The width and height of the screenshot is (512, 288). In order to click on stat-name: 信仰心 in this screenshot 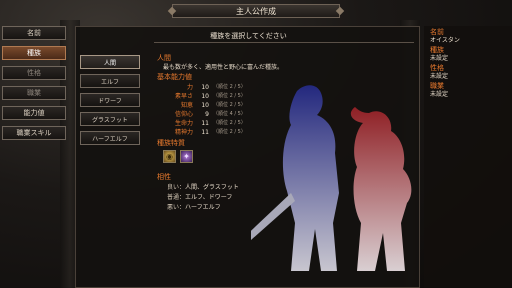, I will do `click(183, 114)`.